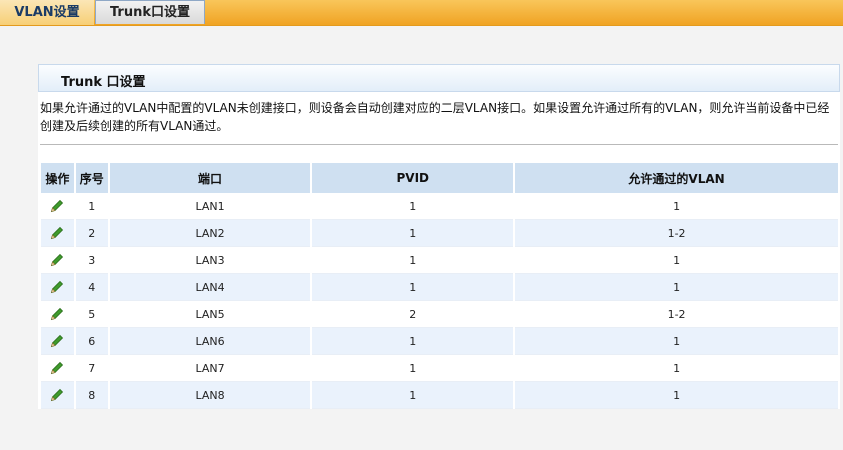  I want to click on index-cell: 5, so click(92, 314).